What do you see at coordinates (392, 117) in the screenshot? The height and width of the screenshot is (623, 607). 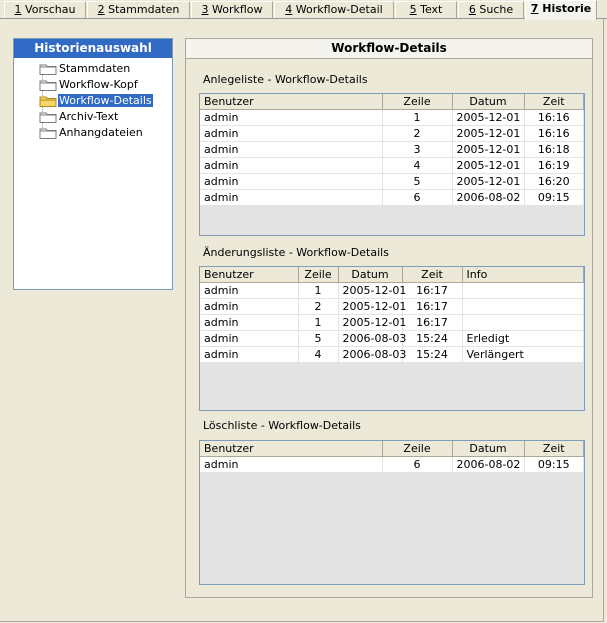 I see `table-row: admin 1 2005-12-01 16:16` at bounding box center [392, 117].